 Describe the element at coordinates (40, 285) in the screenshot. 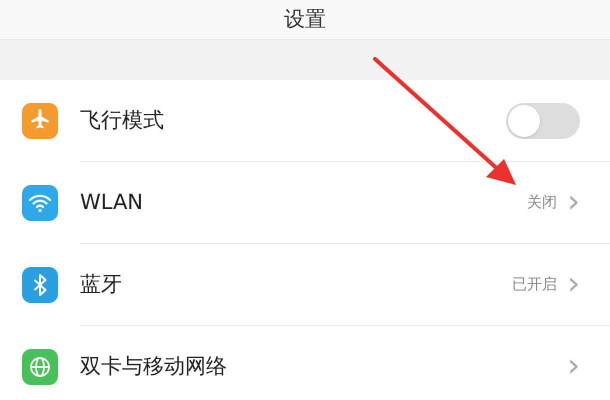

I see `bluetooth-icon` at that location.